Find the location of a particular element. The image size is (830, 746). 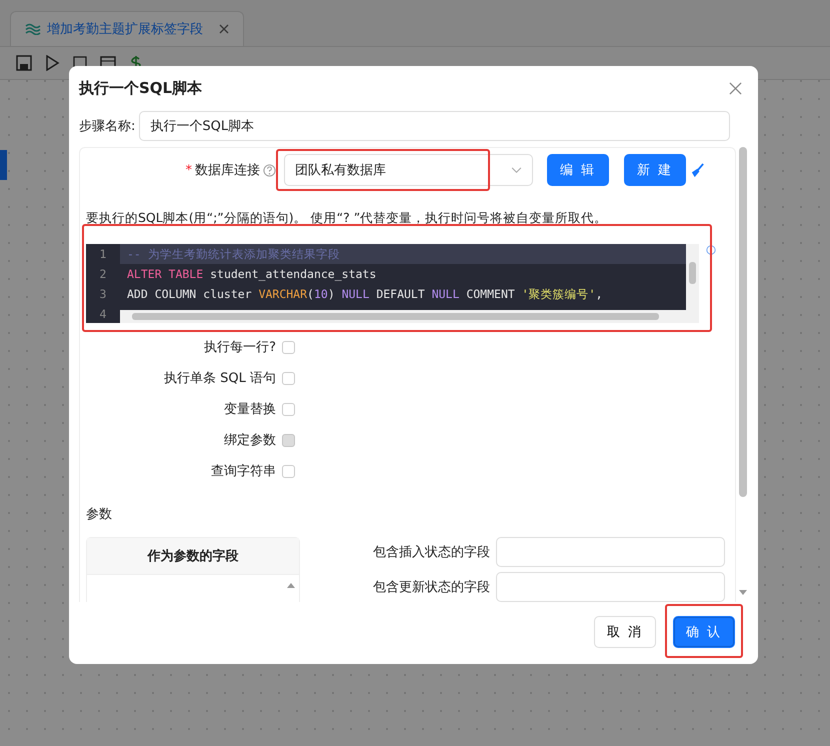

option-label: 查询字符串 is located at coordinates (243, 471).